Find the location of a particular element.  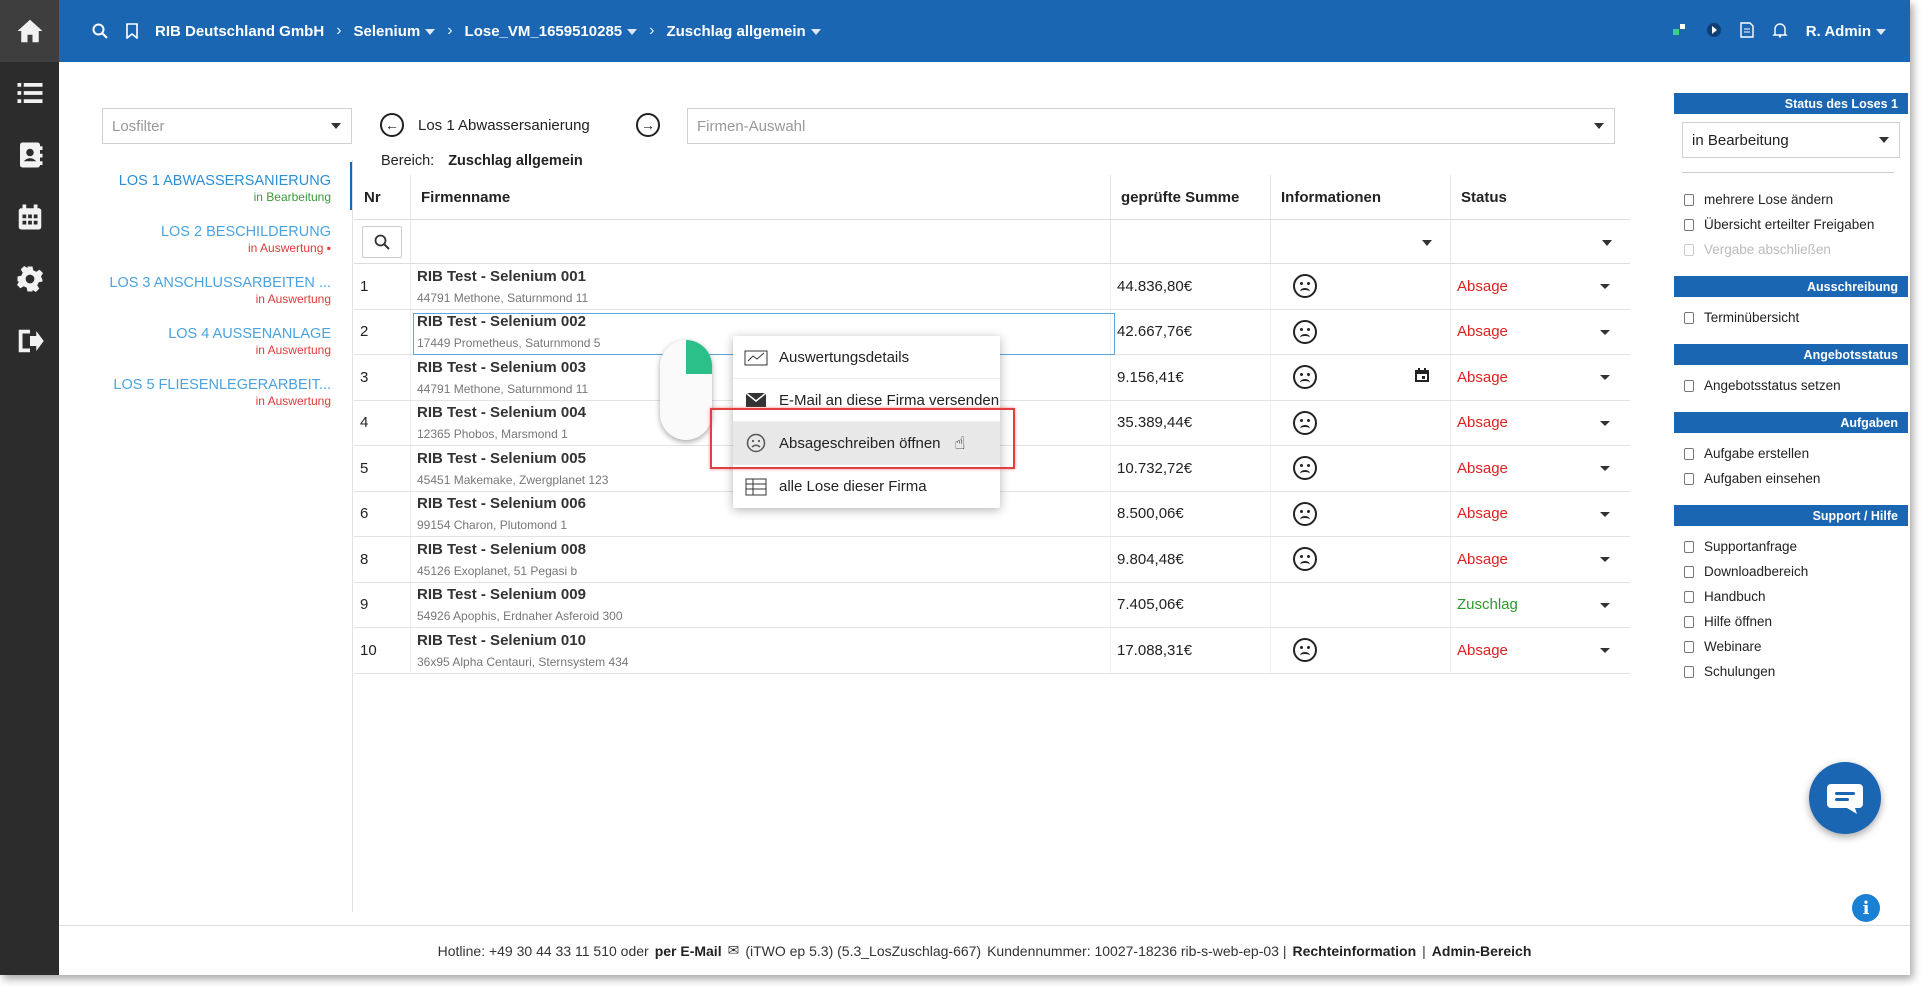

col-nr: Nr is located at coordinates (382, 197).